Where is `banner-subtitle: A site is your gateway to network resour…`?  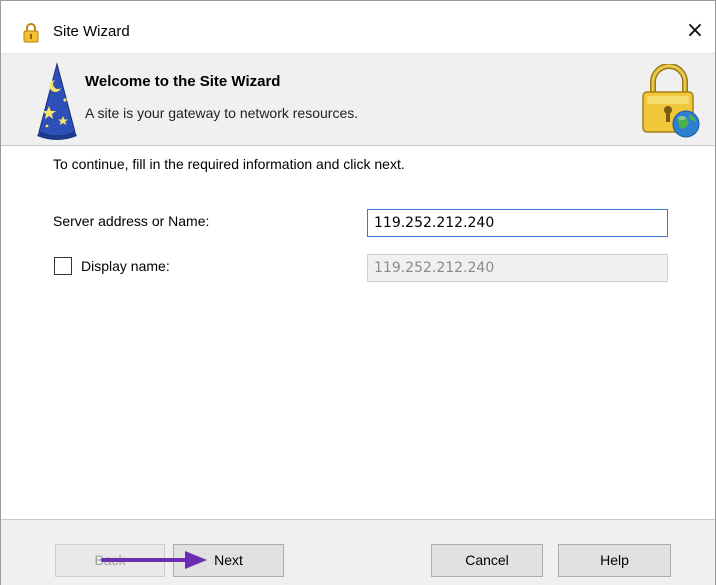
banner-subtitle: A site is your gateway to network resour… is located at coordinates (222, 113).